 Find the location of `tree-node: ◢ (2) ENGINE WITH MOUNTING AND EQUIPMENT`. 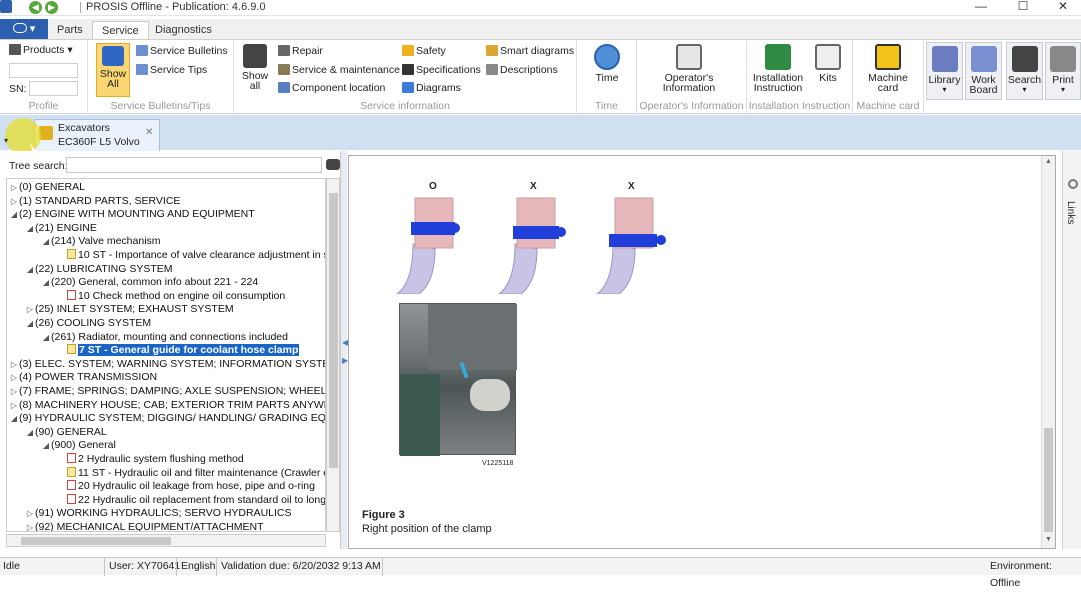

tree-node: ◢ (2) ENGINE WITH MOUNTING AND EQUIPMENT is located at coordinates (132, 214).